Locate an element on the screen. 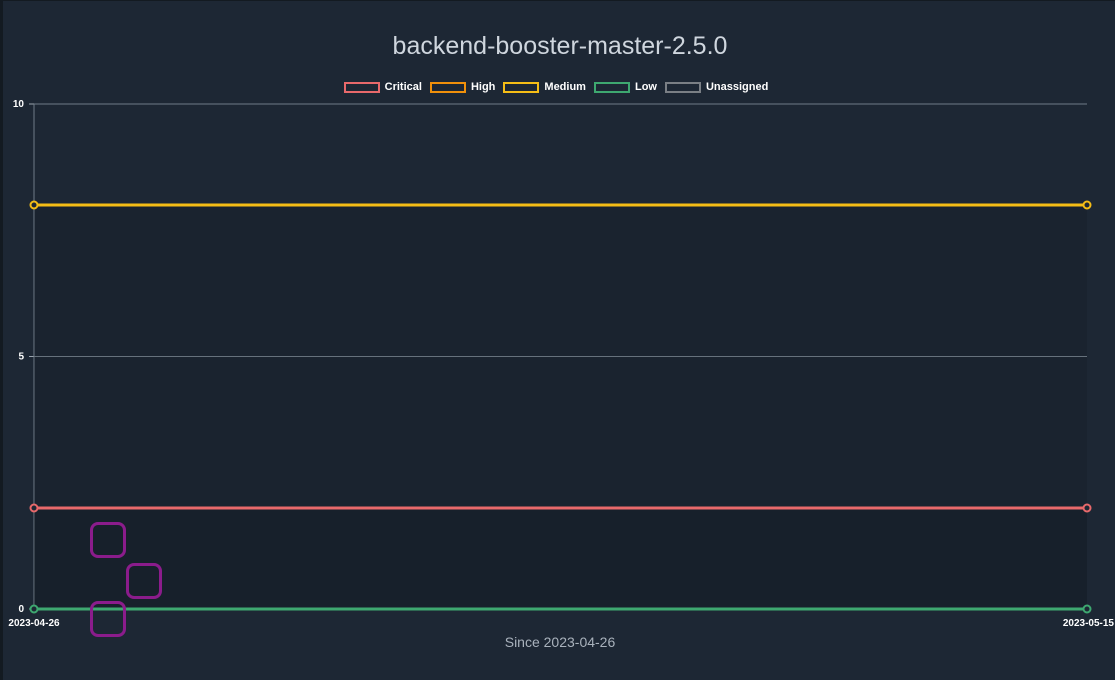 This screenshot has height=680, width=1115. x-tick-label: 2023-04-26 is located at coordinates (34, 623).